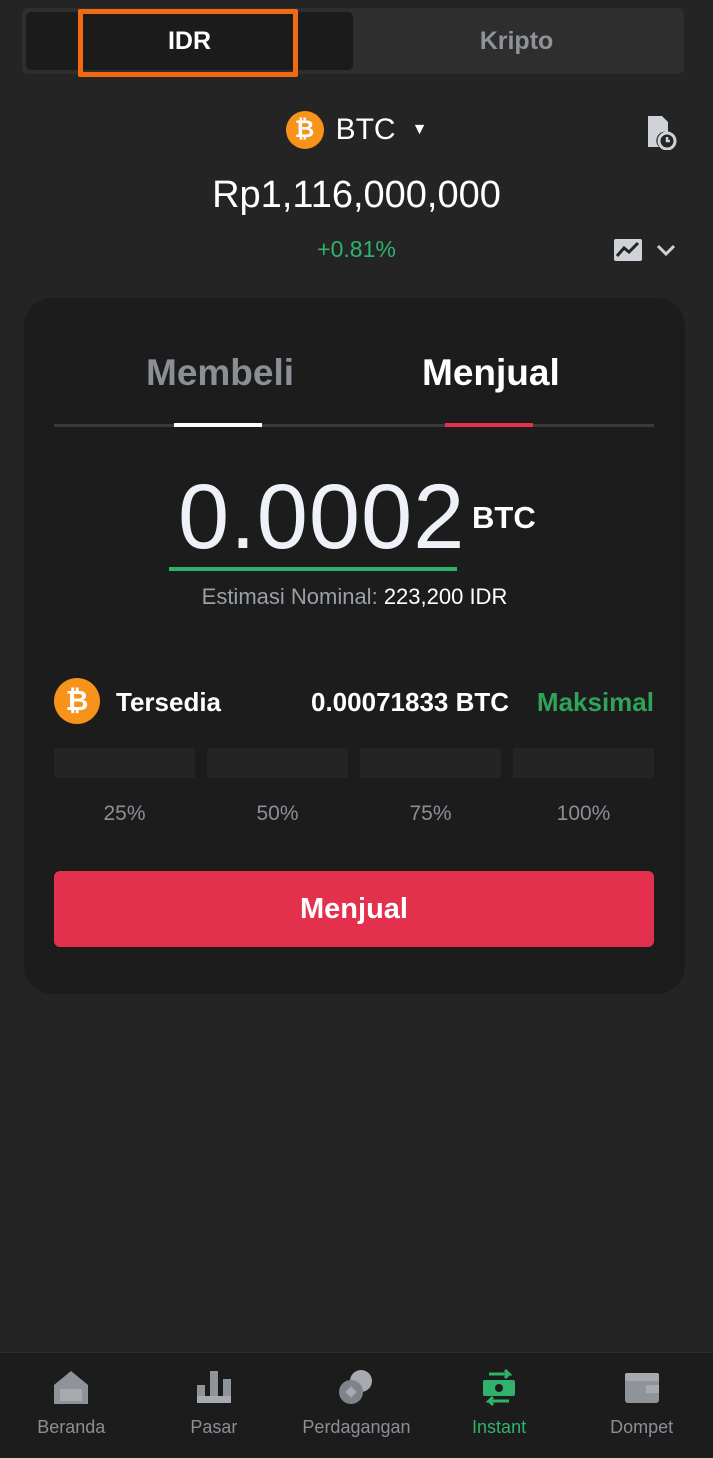 The width and height of the screenshot is (713, 1458). I want to click on nav-instant: Instant, so click(499, 1405).